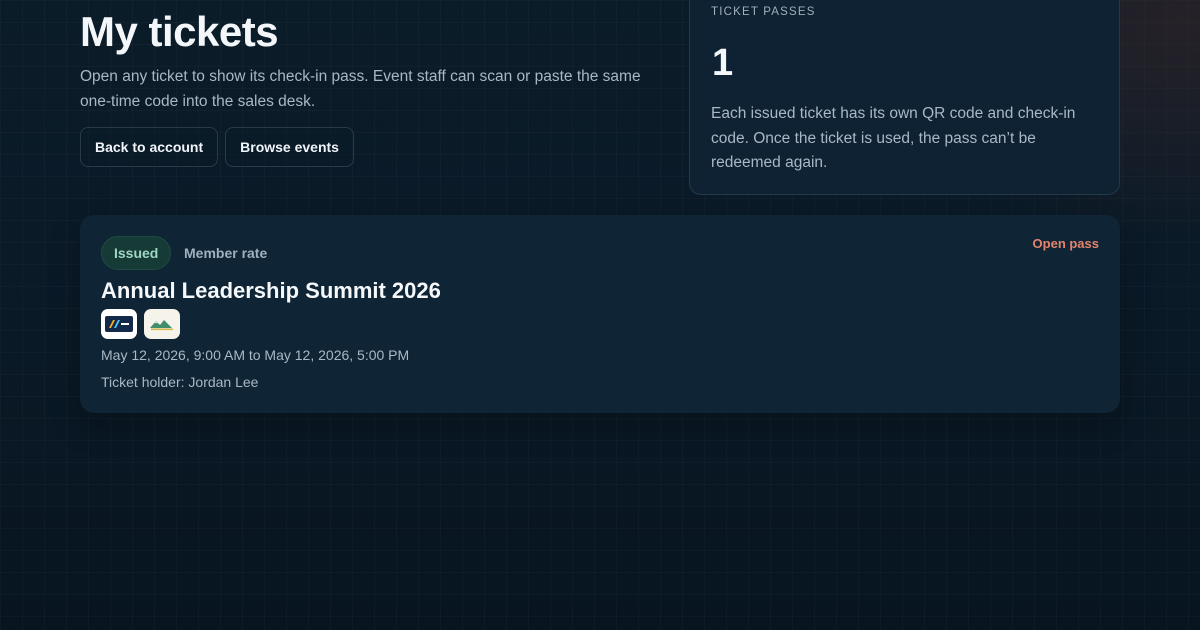 This screenshot has height=630, width=1200. What do you see at coordinates (1066, 243) in the screenshot?
I see `open-pass-link: Open pass` at bounding box center [1066, 243].